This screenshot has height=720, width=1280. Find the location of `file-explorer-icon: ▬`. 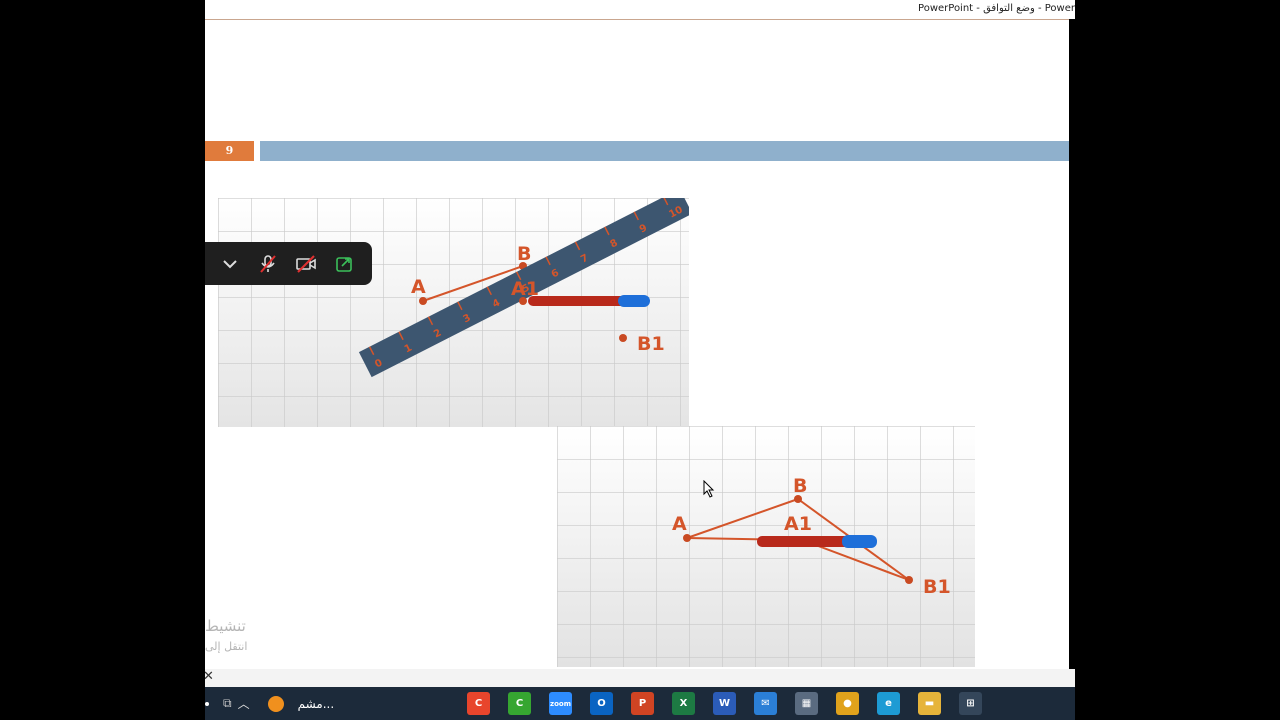

file-explorer-icon: ▬ is located at coordinates (929, 703).